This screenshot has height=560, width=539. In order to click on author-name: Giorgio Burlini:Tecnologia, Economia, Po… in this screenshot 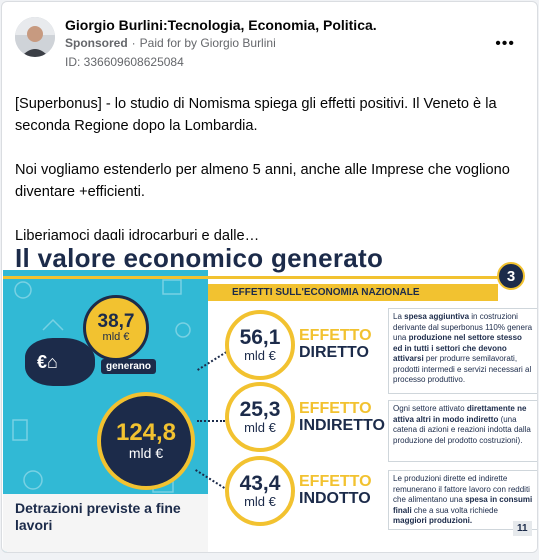, I will do `click(221, 25)`.